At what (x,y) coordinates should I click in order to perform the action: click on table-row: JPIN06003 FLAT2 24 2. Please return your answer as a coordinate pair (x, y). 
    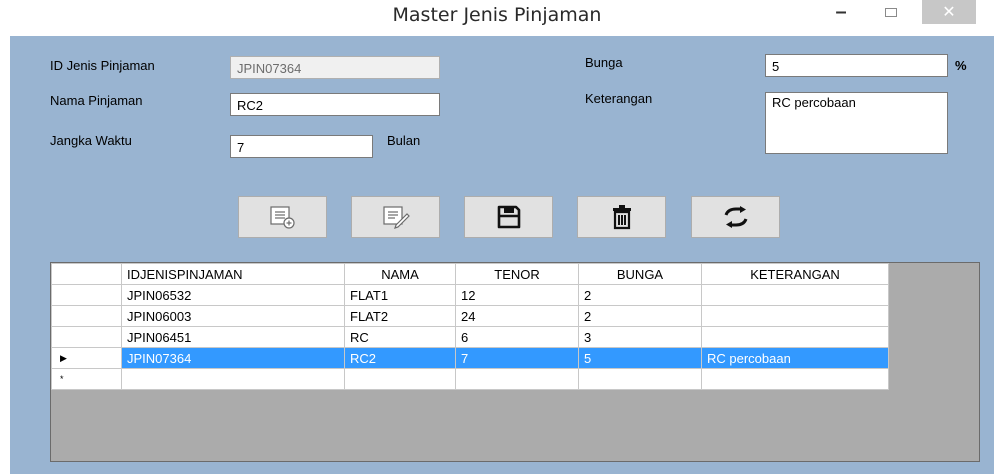
    Looking at the image, I should click on (470, 316).